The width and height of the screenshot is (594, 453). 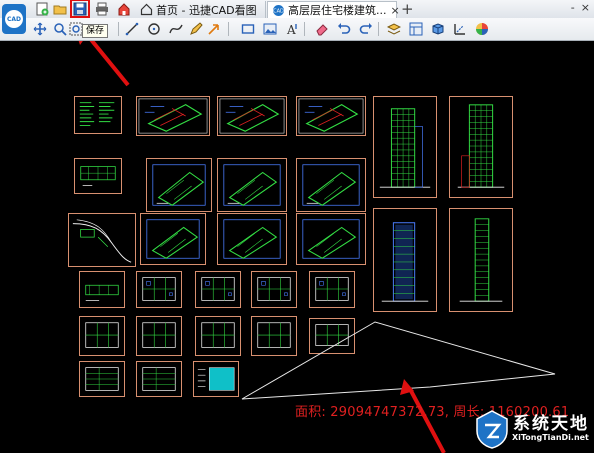 I want to click on close-window-button: ×, so click(x=585, y=7).